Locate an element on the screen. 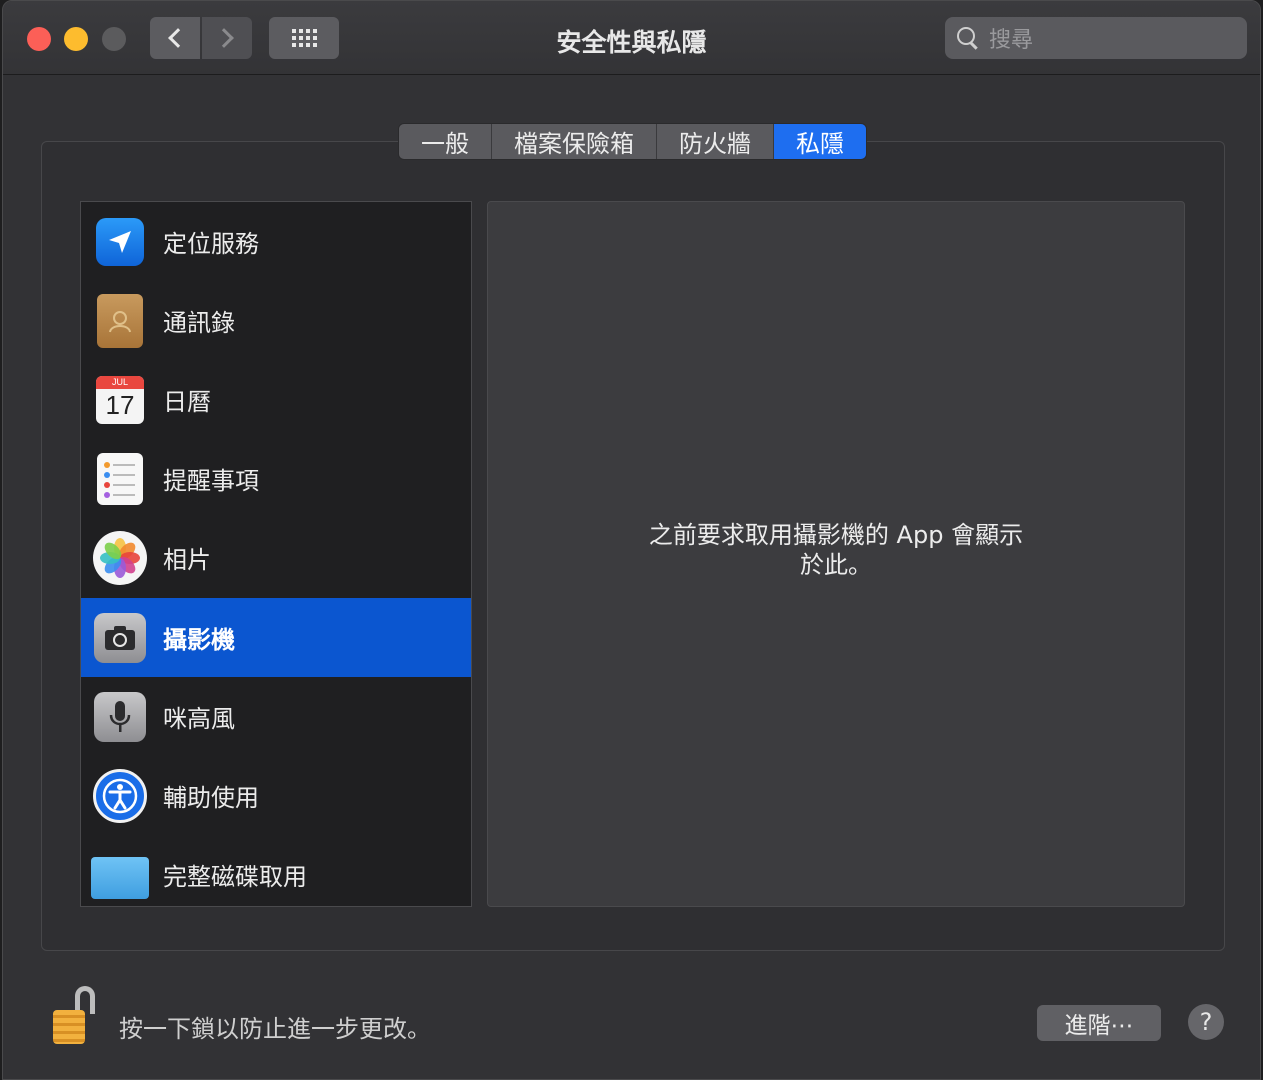  empty-state-line-2: 於此。 is located at coordinates (836, 565).